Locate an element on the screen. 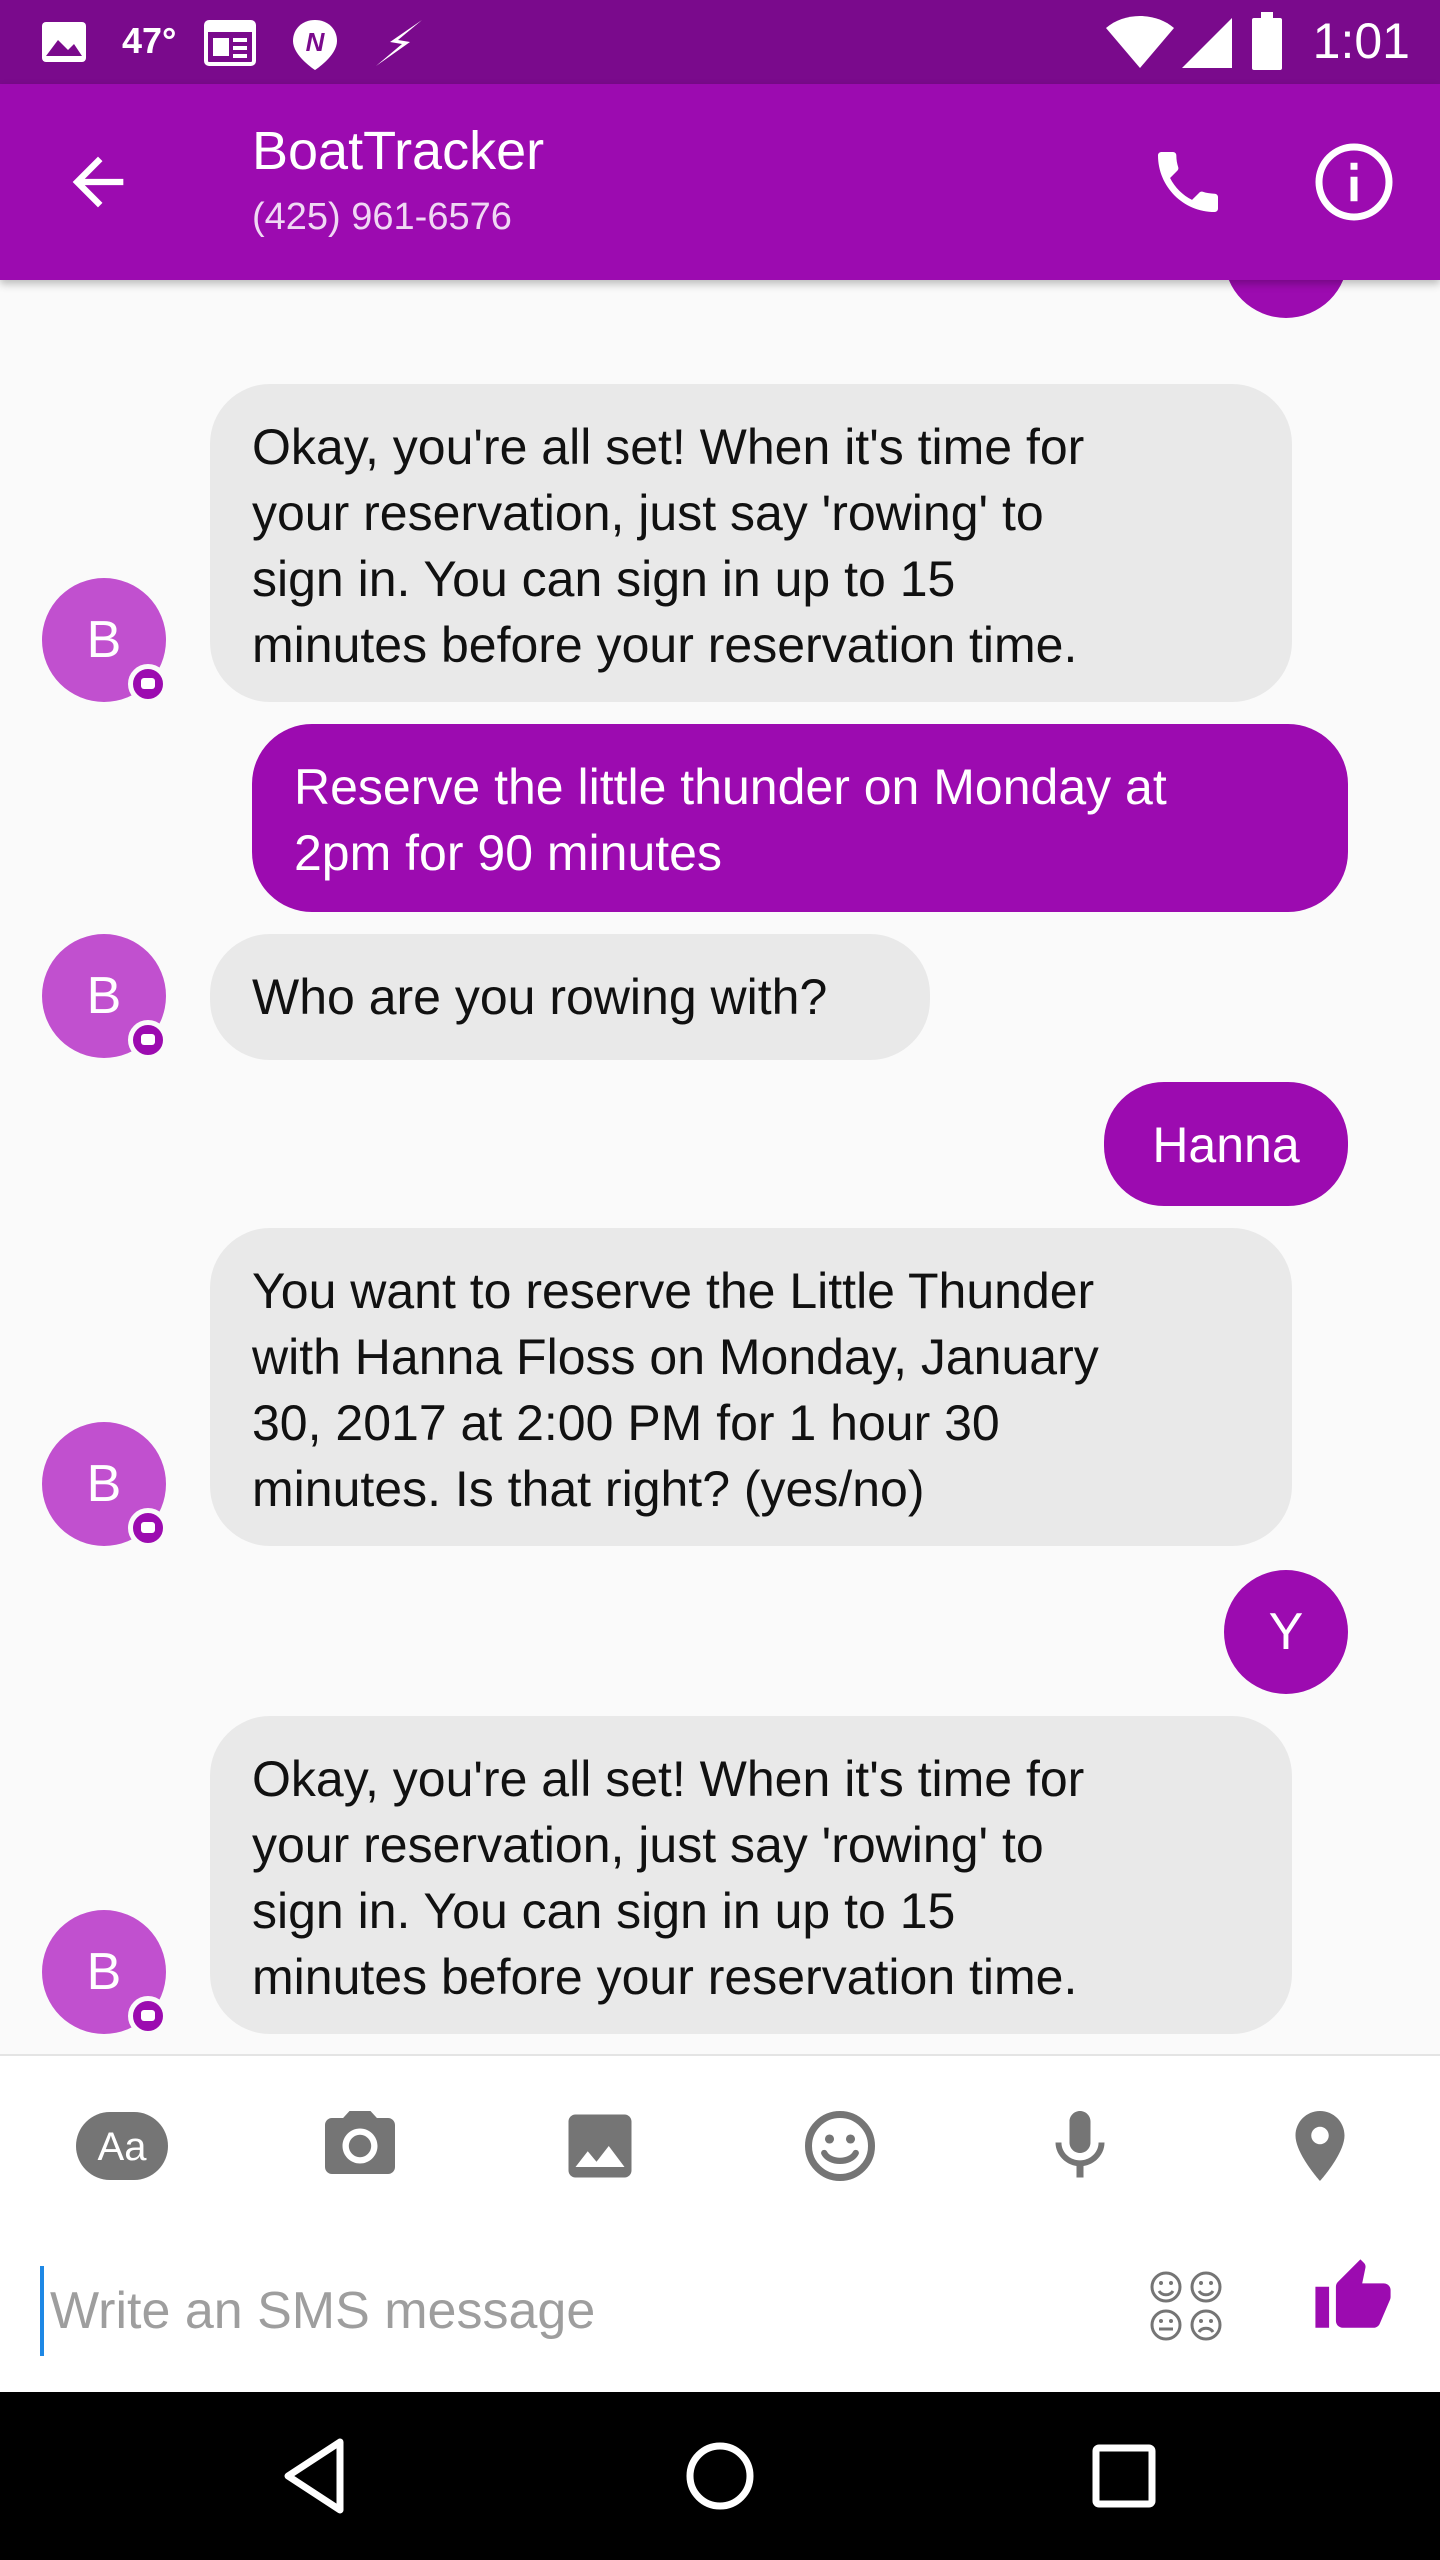 Image resolution: width=1440 pixels, height=2560 pixels. message-text-line: with Hanna Floss on Monday, January is located at coordinates (675, 1357).